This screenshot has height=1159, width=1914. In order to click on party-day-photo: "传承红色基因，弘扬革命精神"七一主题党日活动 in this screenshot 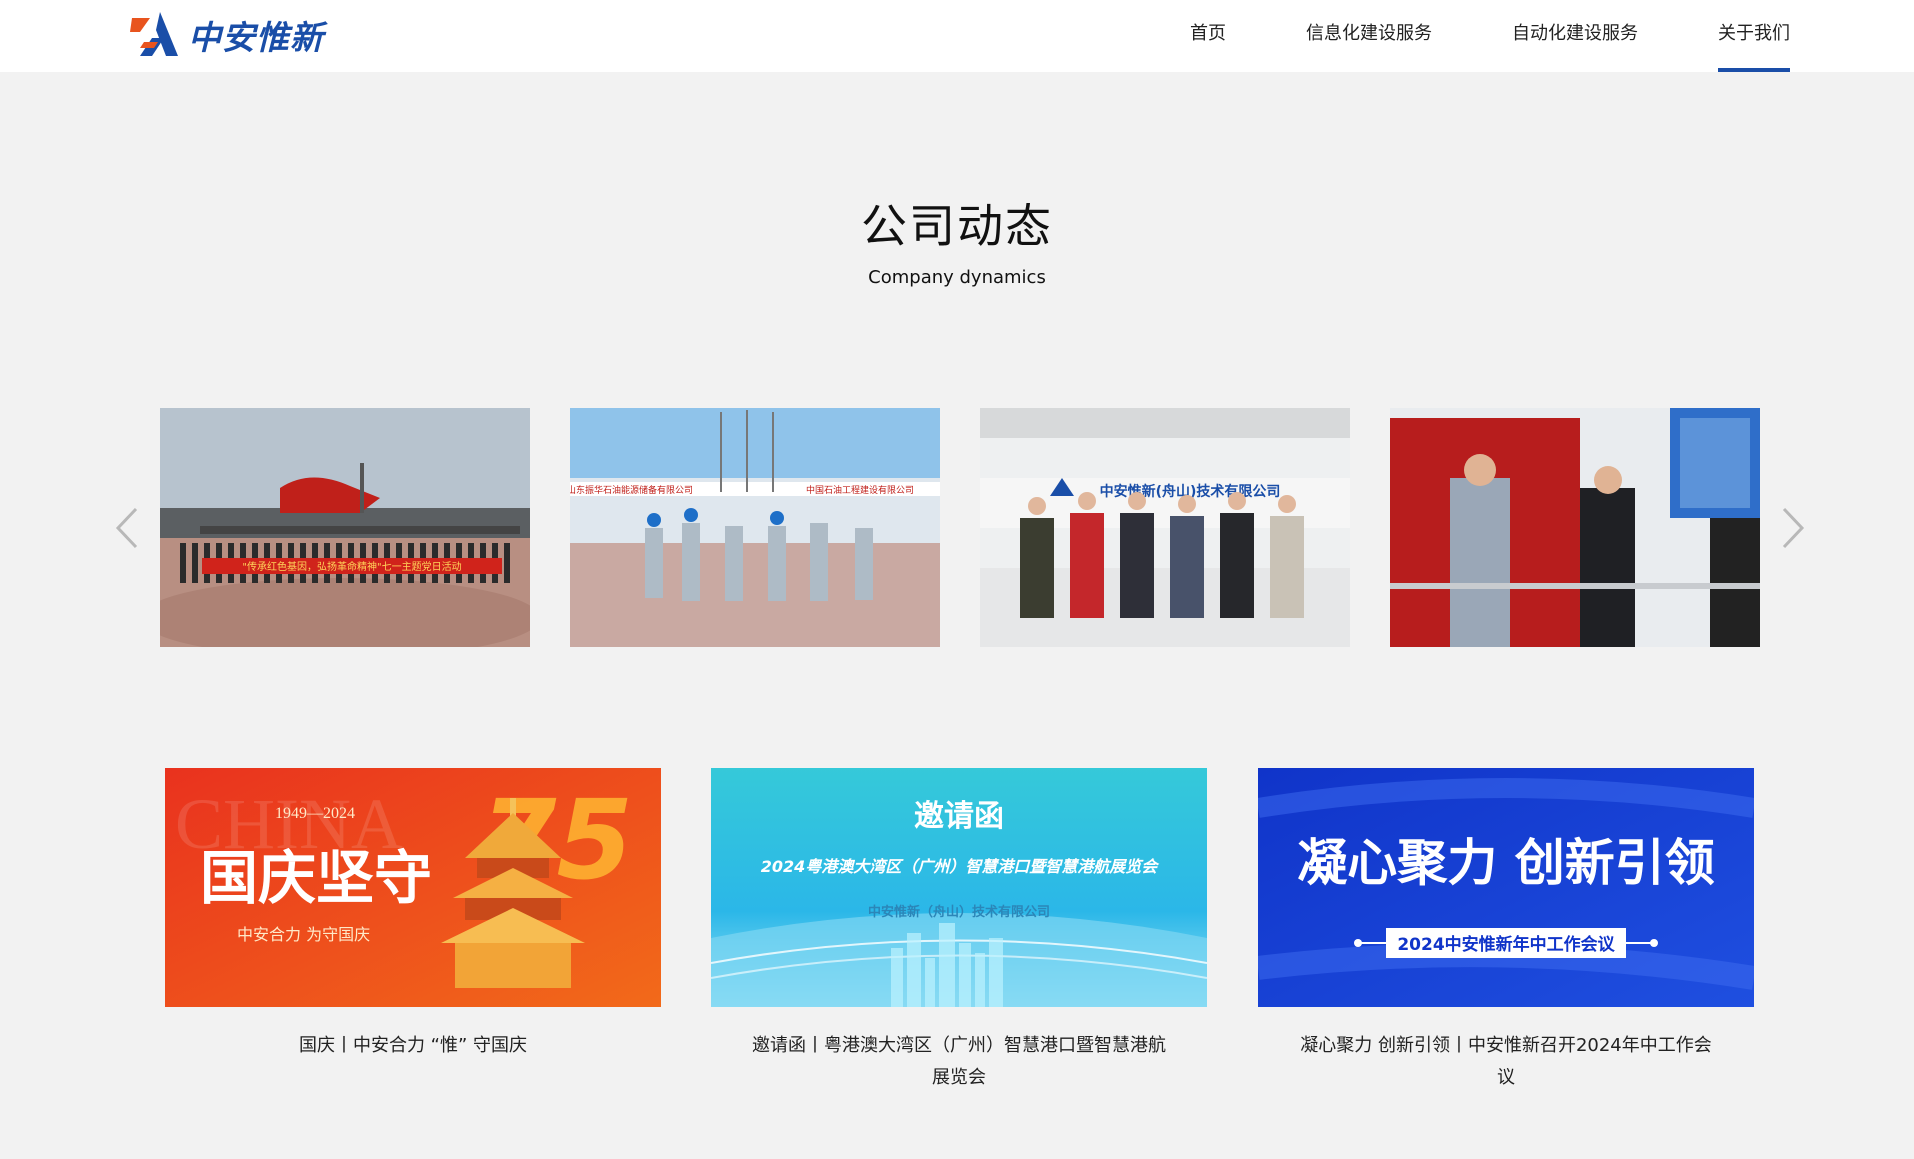, I will do `click(345, 527)`.